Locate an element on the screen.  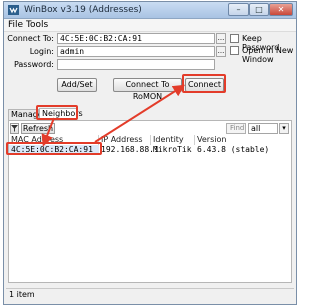
arrow-to-mac is located at coordinates (48, 132).